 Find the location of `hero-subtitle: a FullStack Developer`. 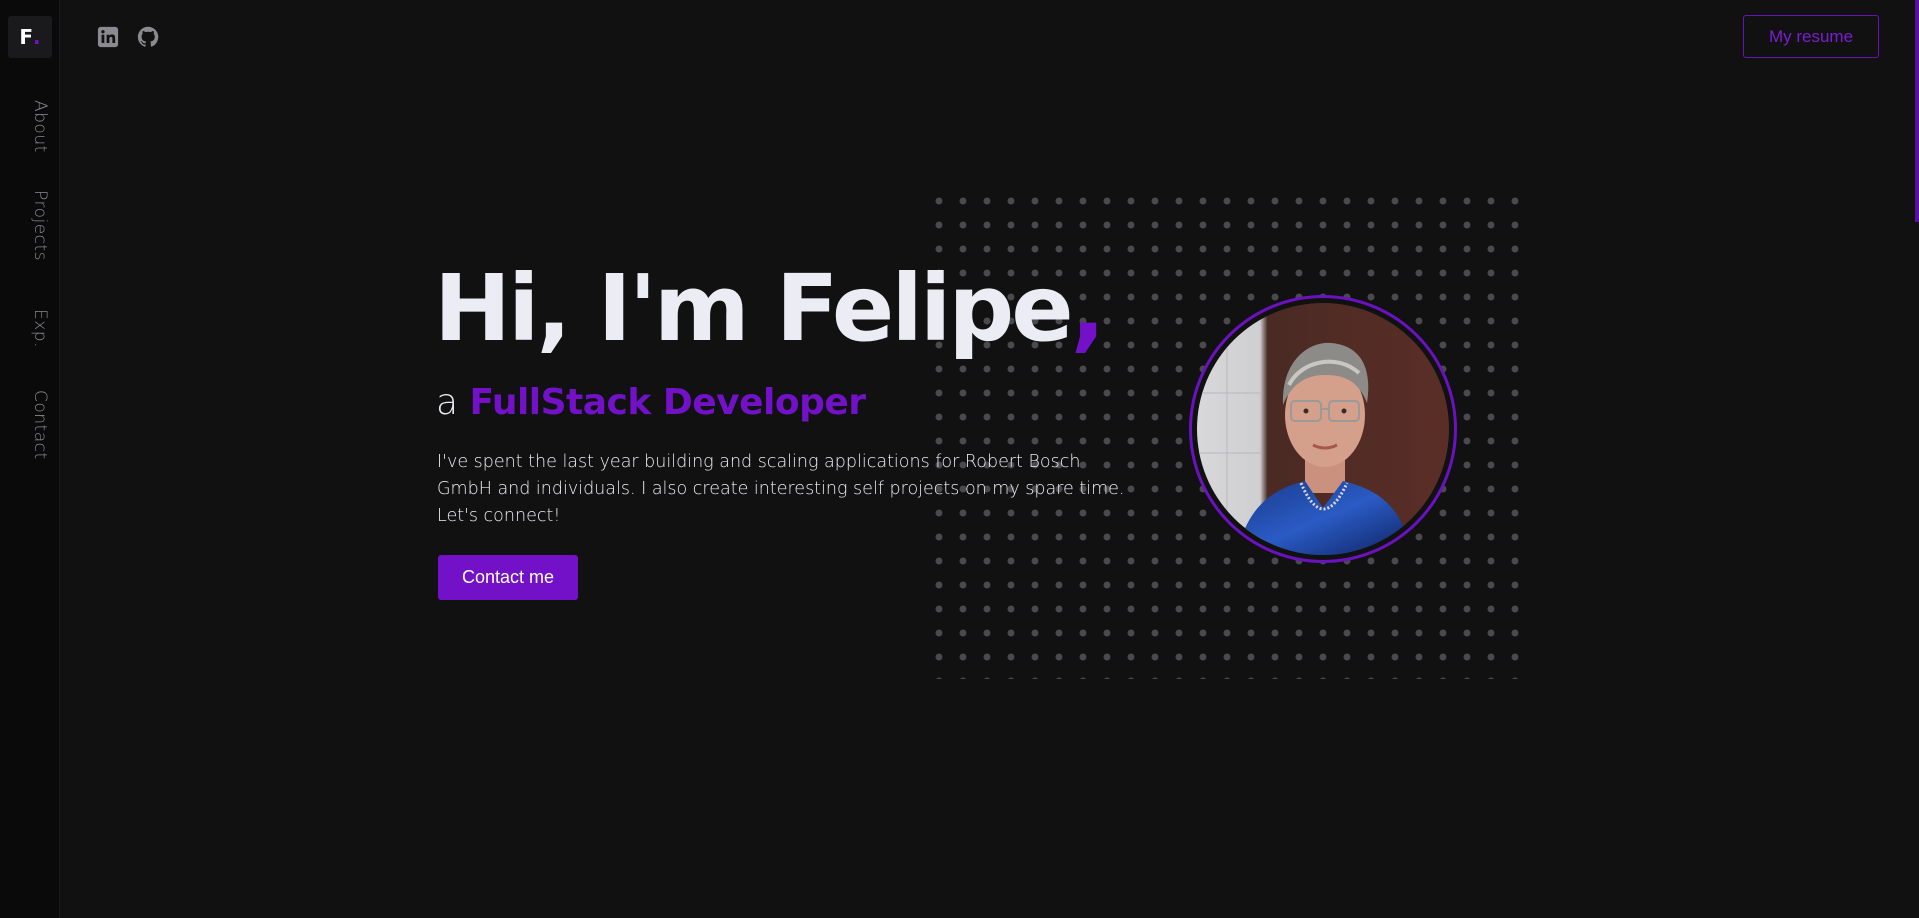

hero-subtitle: a FullStack Developer is located at coordinates (651, 402).